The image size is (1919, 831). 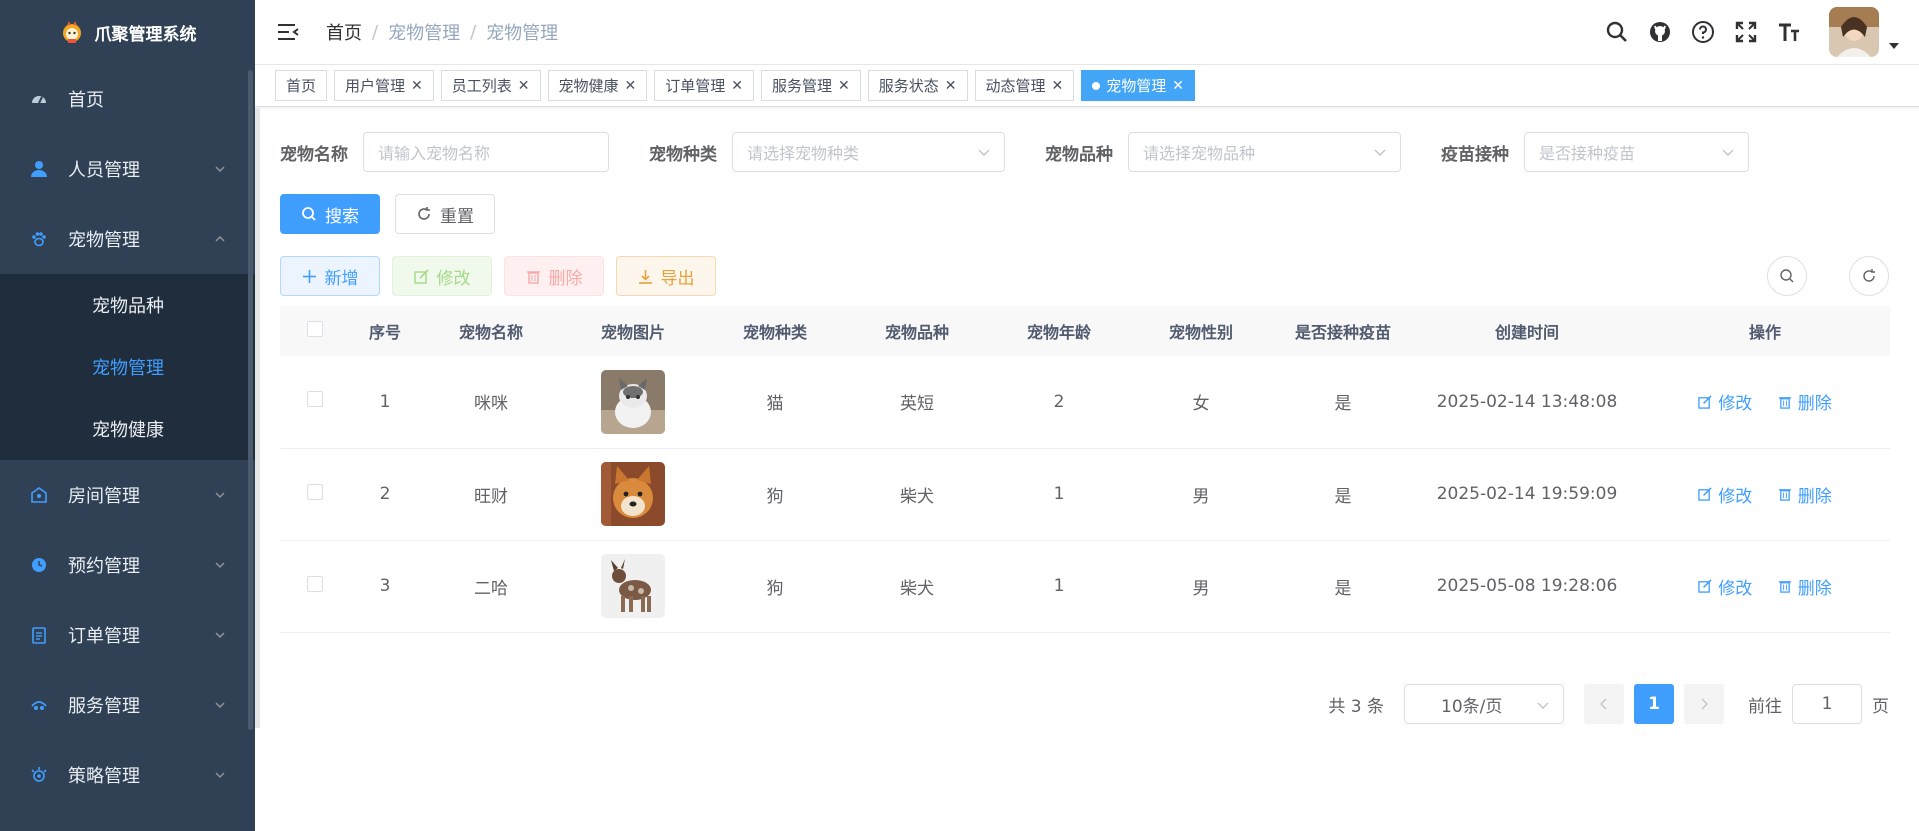 I want to click on sidebar-scrollbar, so click(x=250, y=400).